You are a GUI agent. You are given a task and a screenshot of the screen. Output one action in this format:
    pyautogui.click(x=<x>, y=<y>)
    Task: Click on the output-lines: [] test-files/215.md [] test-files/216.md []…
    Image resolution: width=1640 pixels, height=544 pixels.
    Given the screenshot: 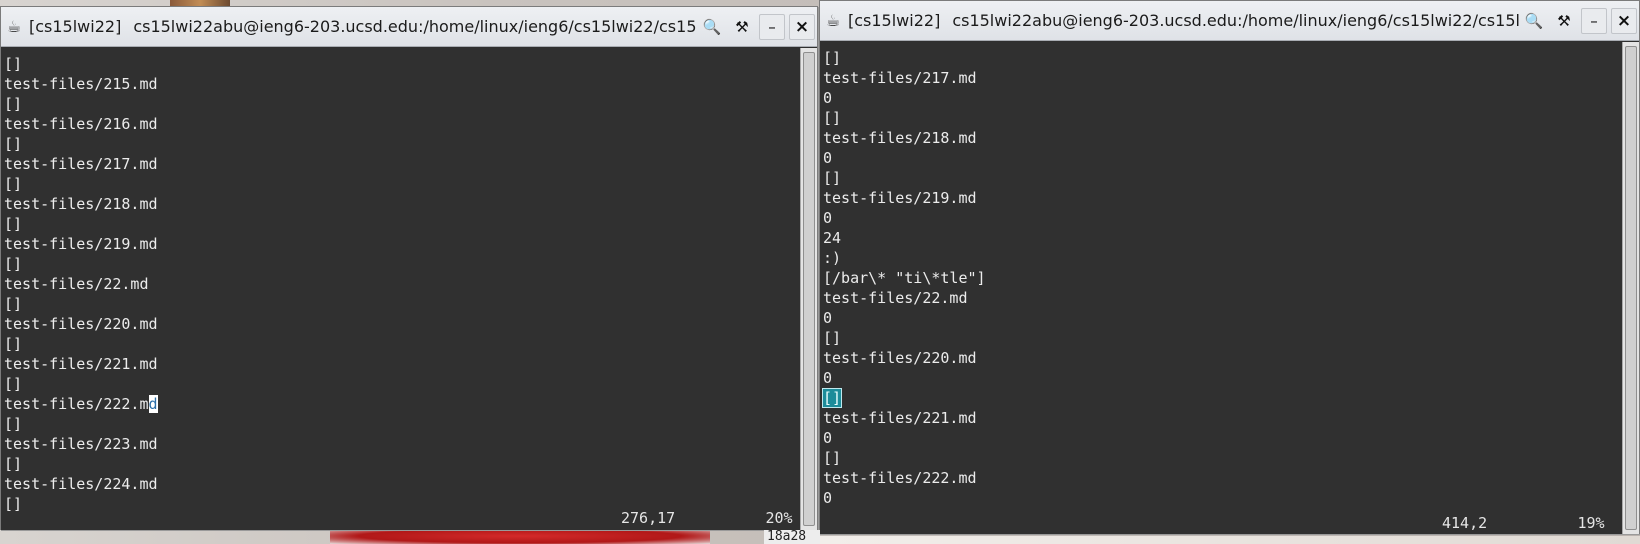 What is the action you would take?
    pyautogui.click(x=81, y=284)
    